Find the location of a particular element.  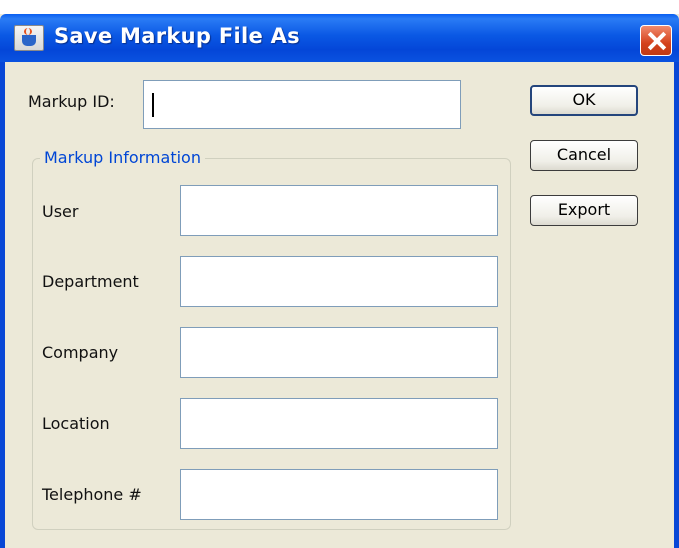

window-border-left is located at coordinates (2, 305).